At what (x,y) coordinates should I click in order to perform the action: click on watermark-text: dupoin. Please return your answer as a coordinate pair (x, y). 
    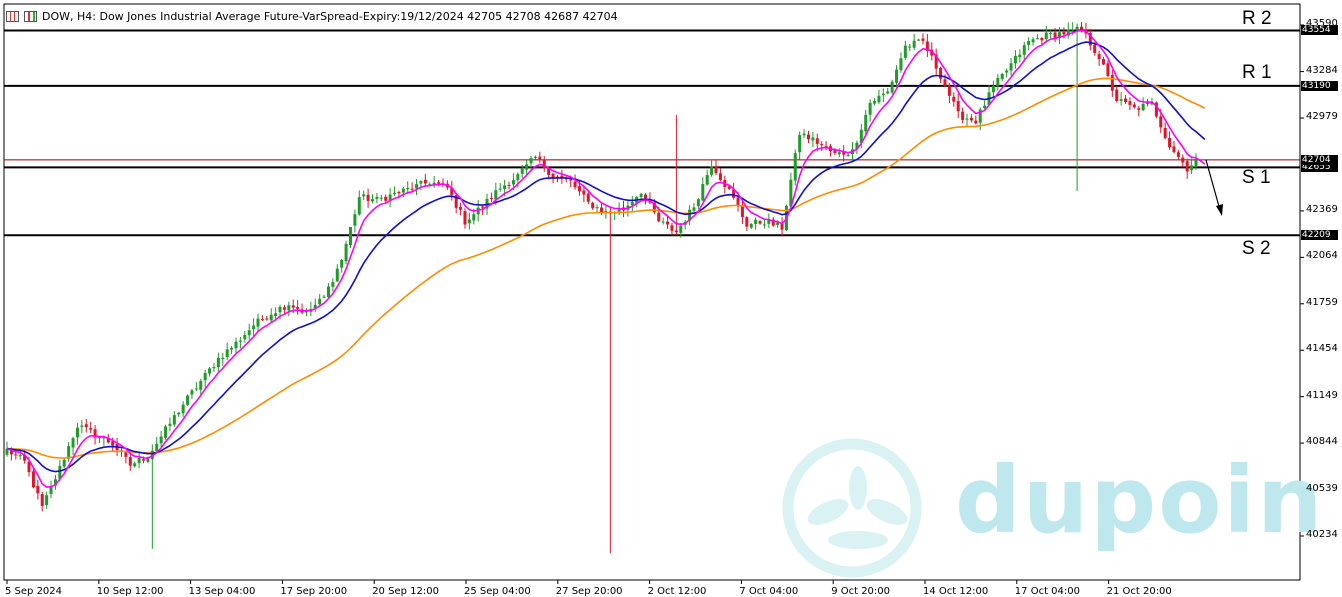
    Looking at the image, I should click on (1140, 500).